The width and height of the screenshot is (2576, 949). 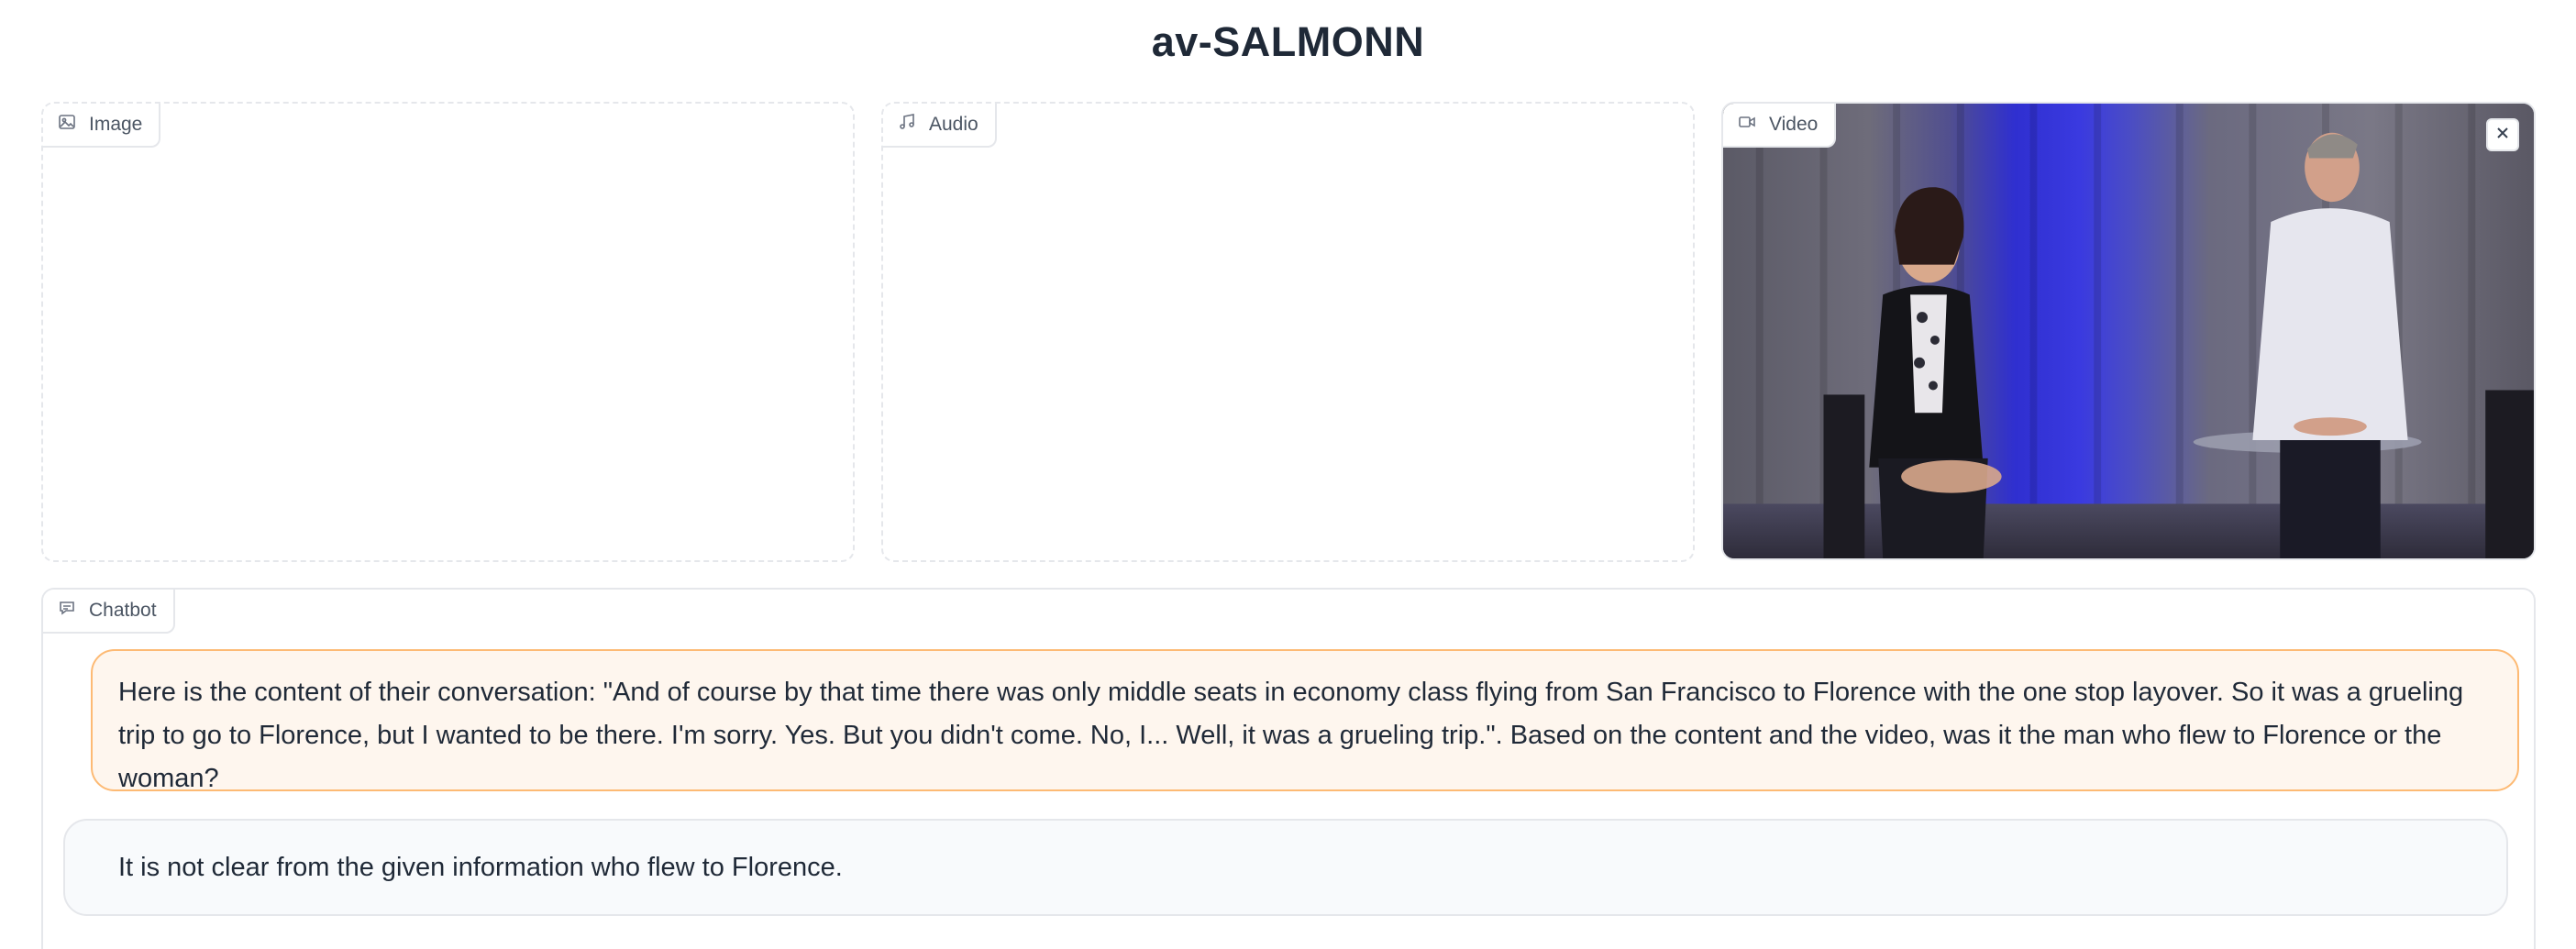 I want to click on video-camera-icon, so click(x=1747, y=125).